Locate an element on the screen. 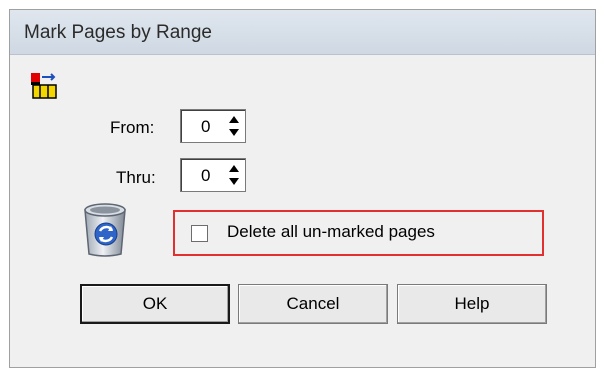  cancel-button: Cancel is located at coordinates (313, 304).